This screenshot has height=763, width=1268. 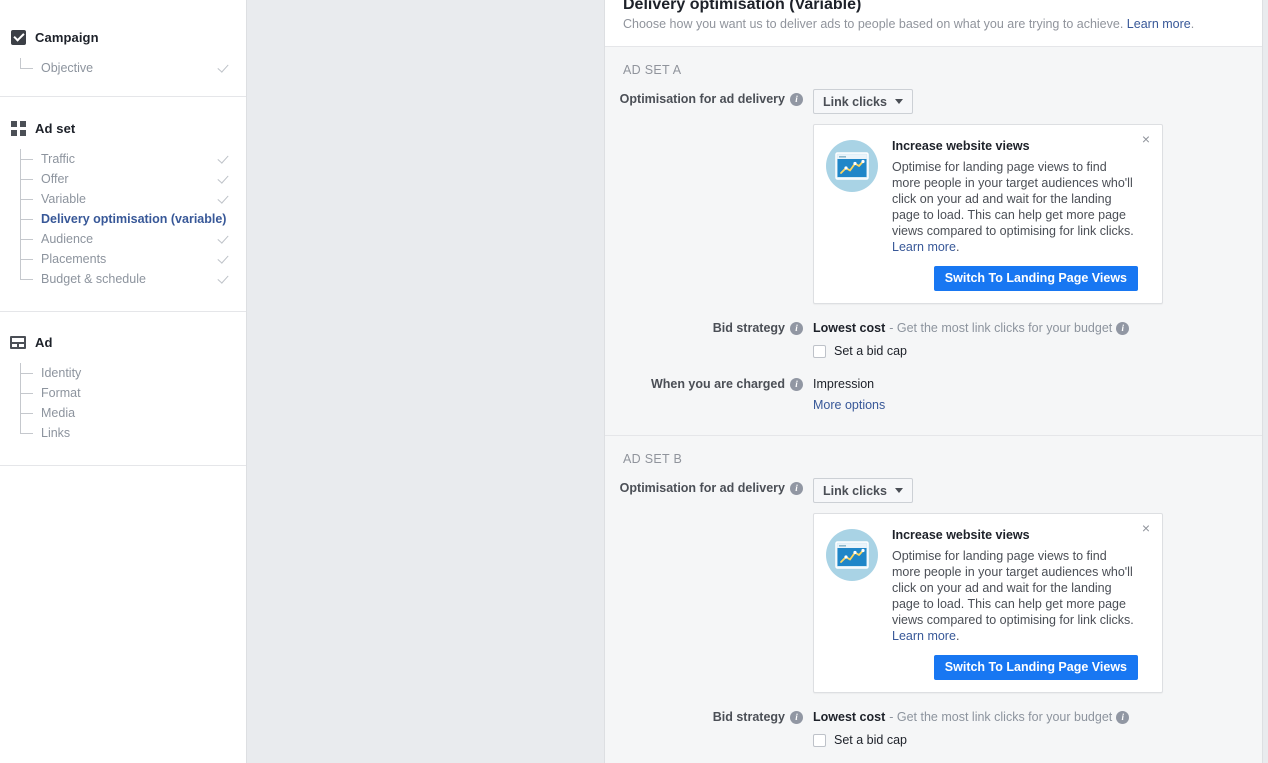 What do you see at coordinates (133, 159) in the screenshot?
I see `sidebar-item-traffic: Traffic` at bounding box center [133, 159].